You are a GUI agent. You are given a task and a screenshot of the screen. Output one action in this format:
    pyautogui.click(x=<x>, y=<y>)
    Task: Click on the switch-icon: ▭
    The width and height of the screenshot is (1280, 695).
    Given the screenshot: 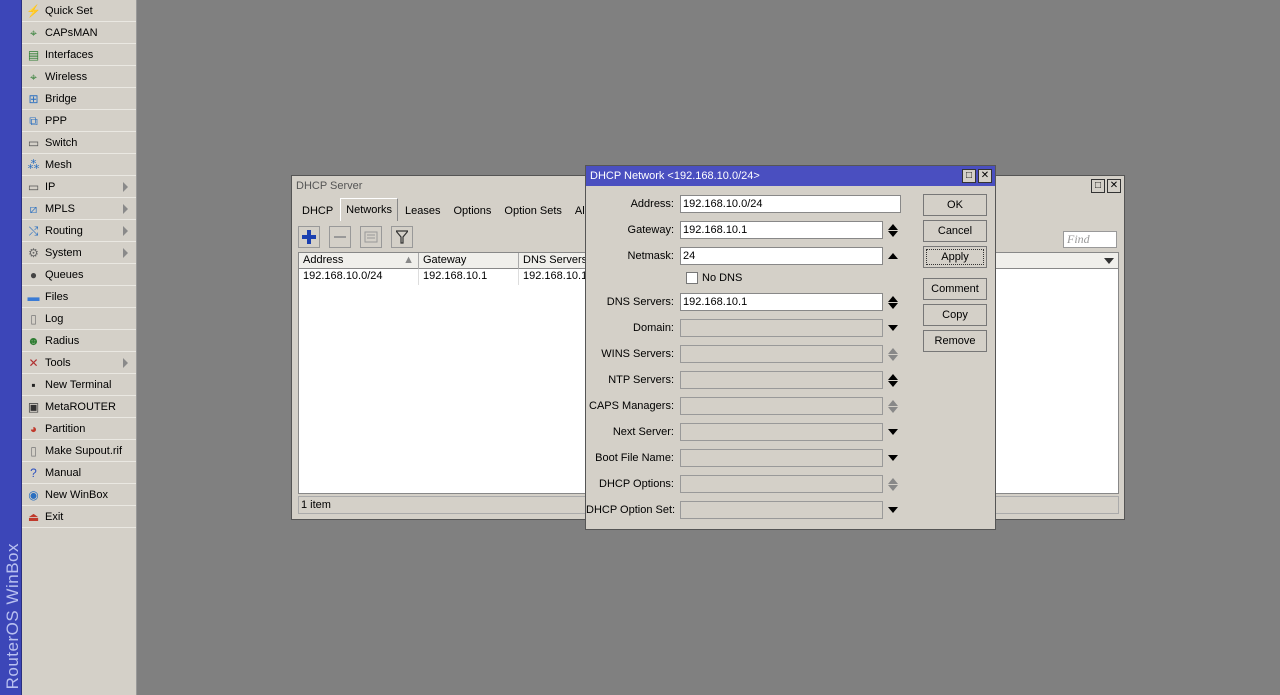 What is the action you would take?
    pyautogui.click(x=33, y=142)
    